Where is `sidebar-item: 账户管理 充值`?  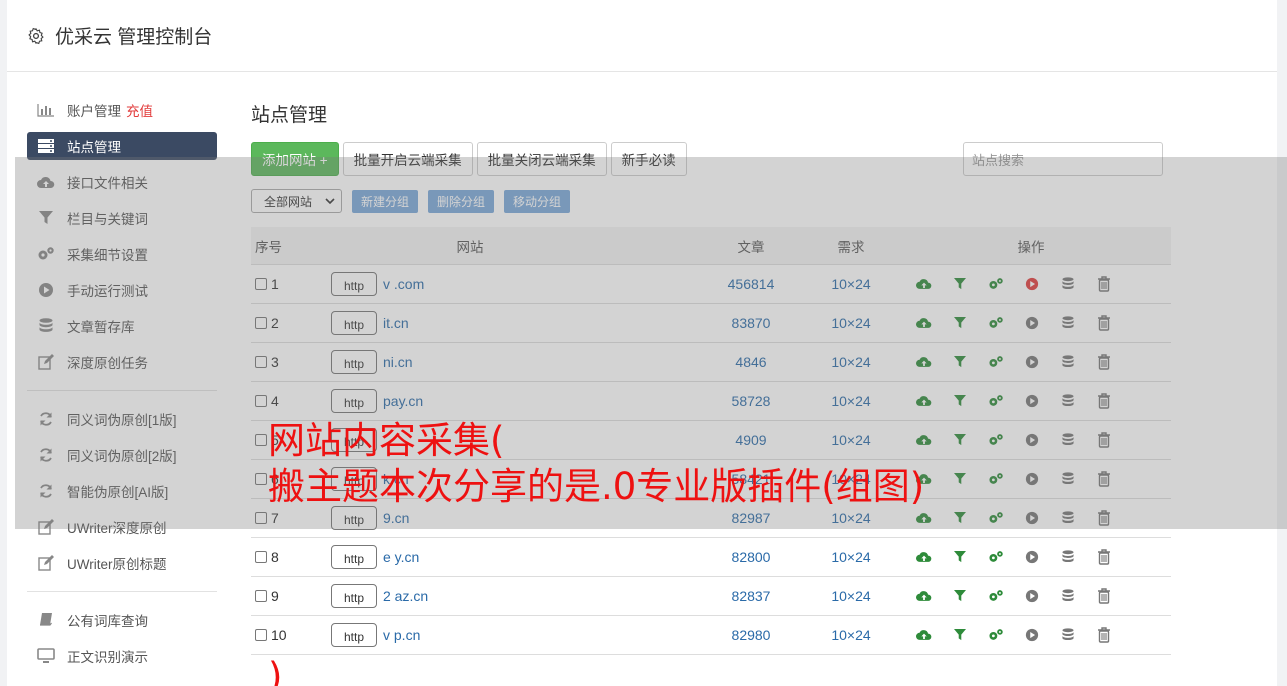 sidebar-item: 账户管理 充值 is located at coordinates (122, 110).